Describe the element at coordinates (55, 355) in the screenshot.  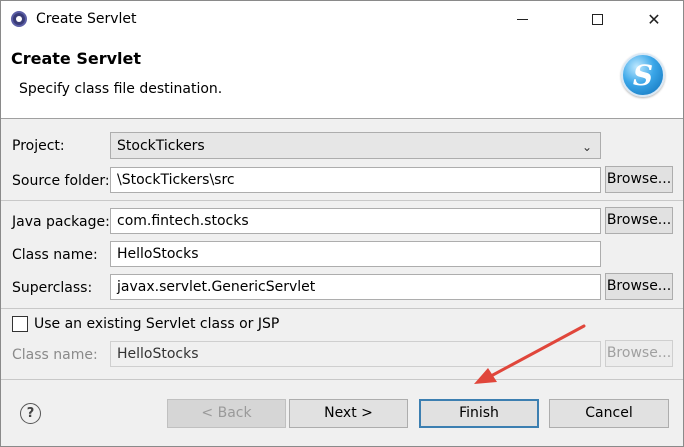
I see `existing-class-name-label: Class name:` at that location.